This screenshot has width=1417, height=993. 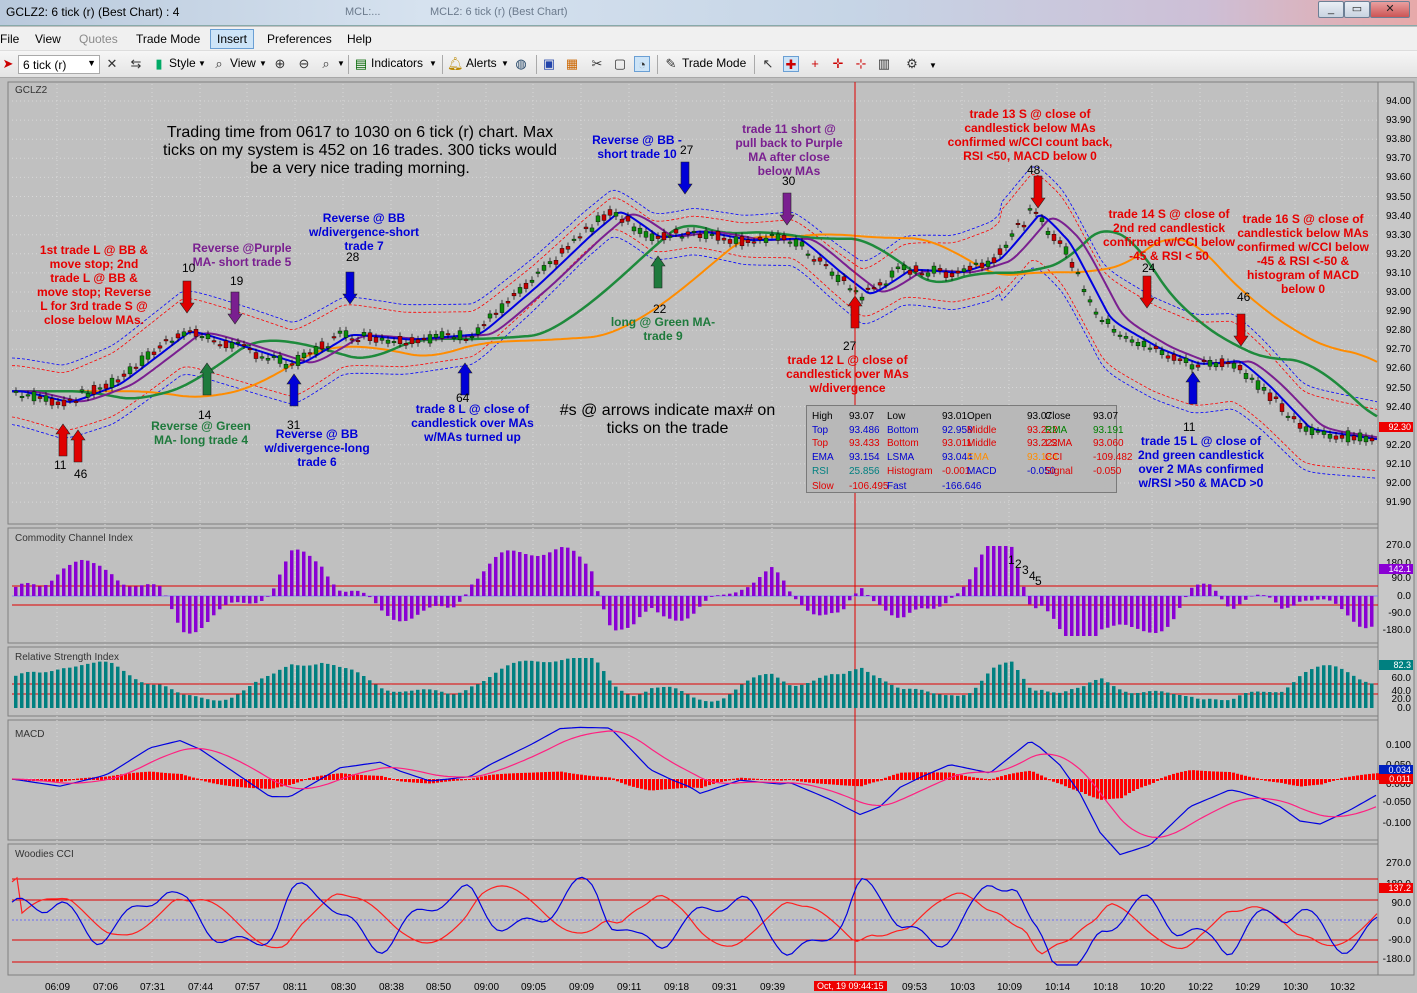 What do you see at coordinates (168, 39) in the screenshot?
I see `menu-trade-mode: Trade Mode` at bounding box center [168, 39].